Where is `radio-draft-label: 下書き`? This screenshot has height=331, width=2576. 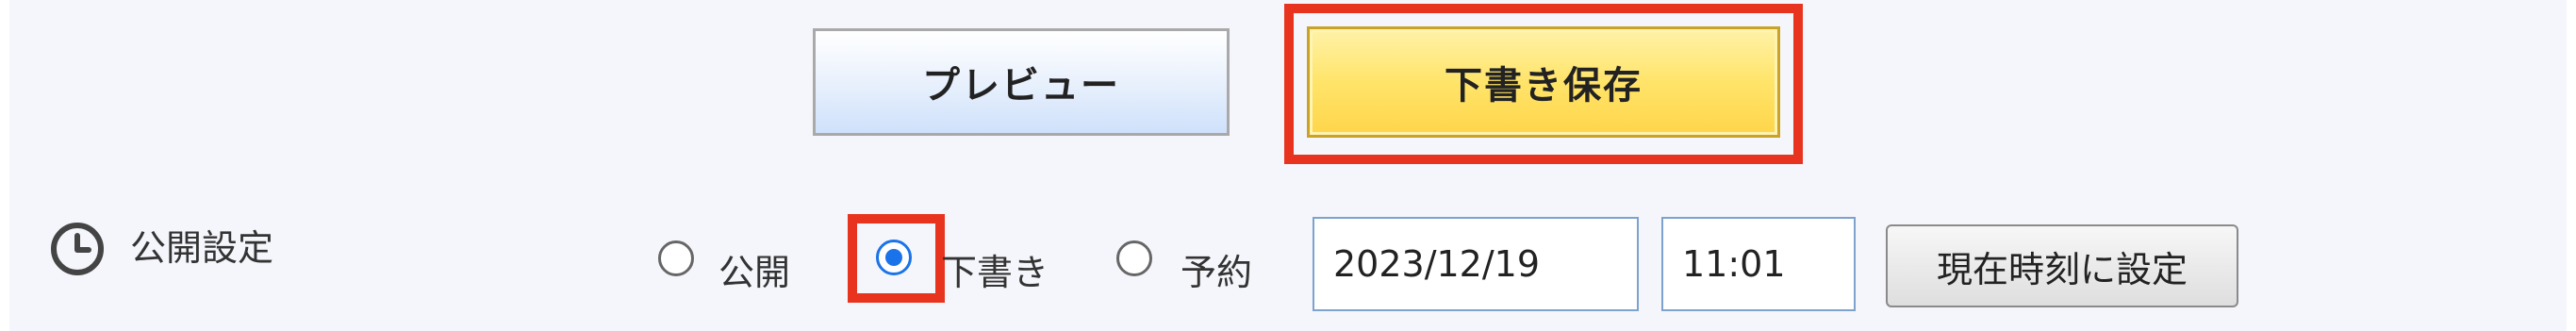
radio-draft-label: 下書き is located at coordinates (995, 272).